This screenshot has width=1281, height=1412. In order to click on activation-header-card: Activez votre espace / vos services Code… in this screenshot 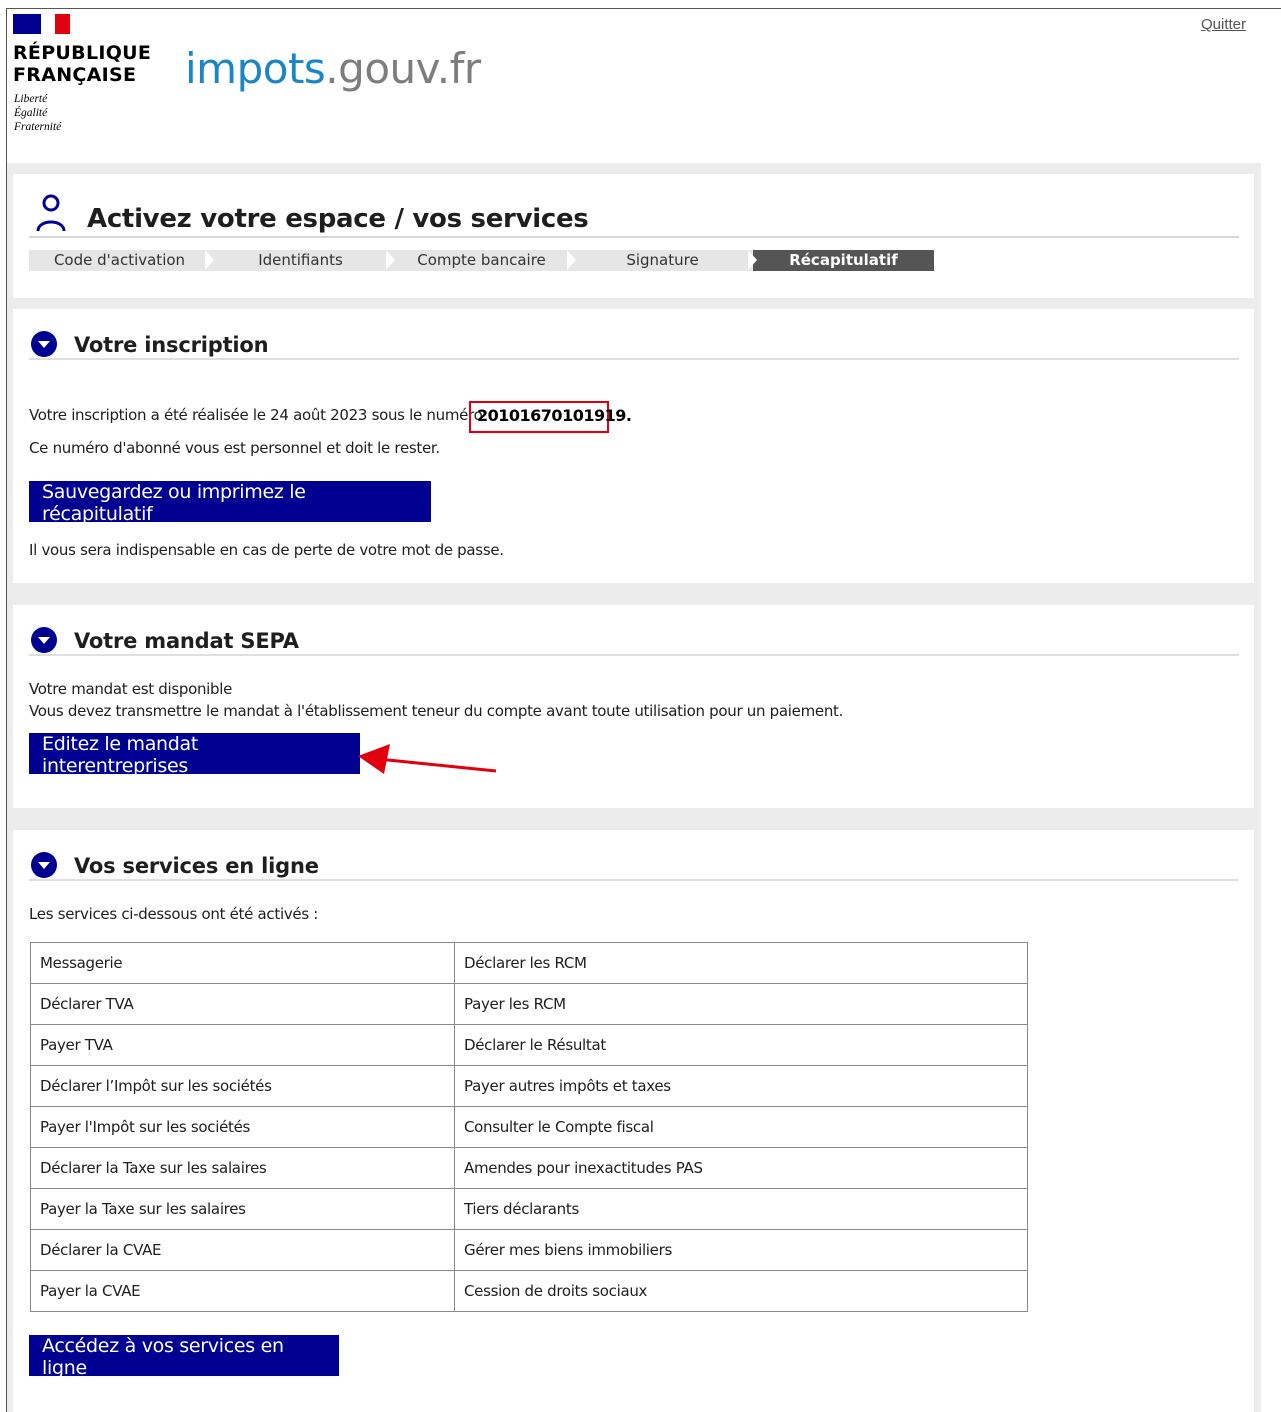, I will do `click(633, 236)`.